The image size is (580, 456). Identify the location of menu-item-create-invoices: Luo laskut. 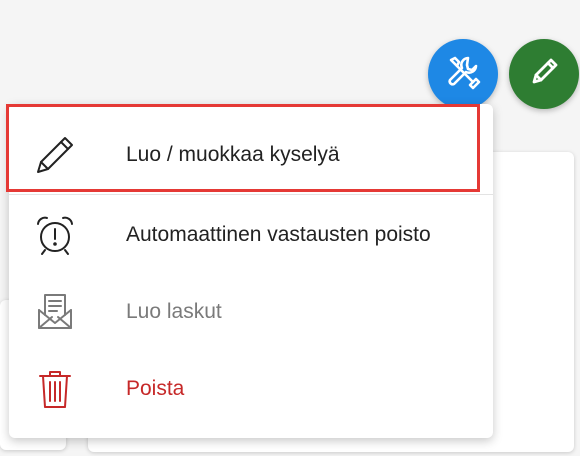
(251, 312).